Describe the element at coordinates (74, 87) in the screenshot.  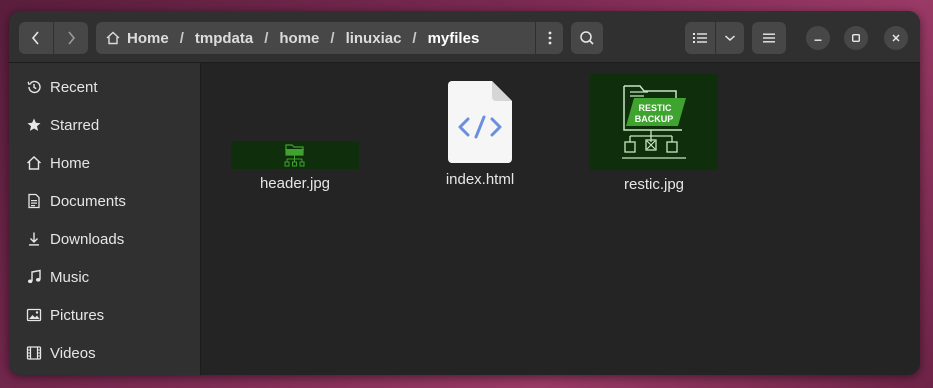
I see `sidebar-item-label: Recent` at that location.